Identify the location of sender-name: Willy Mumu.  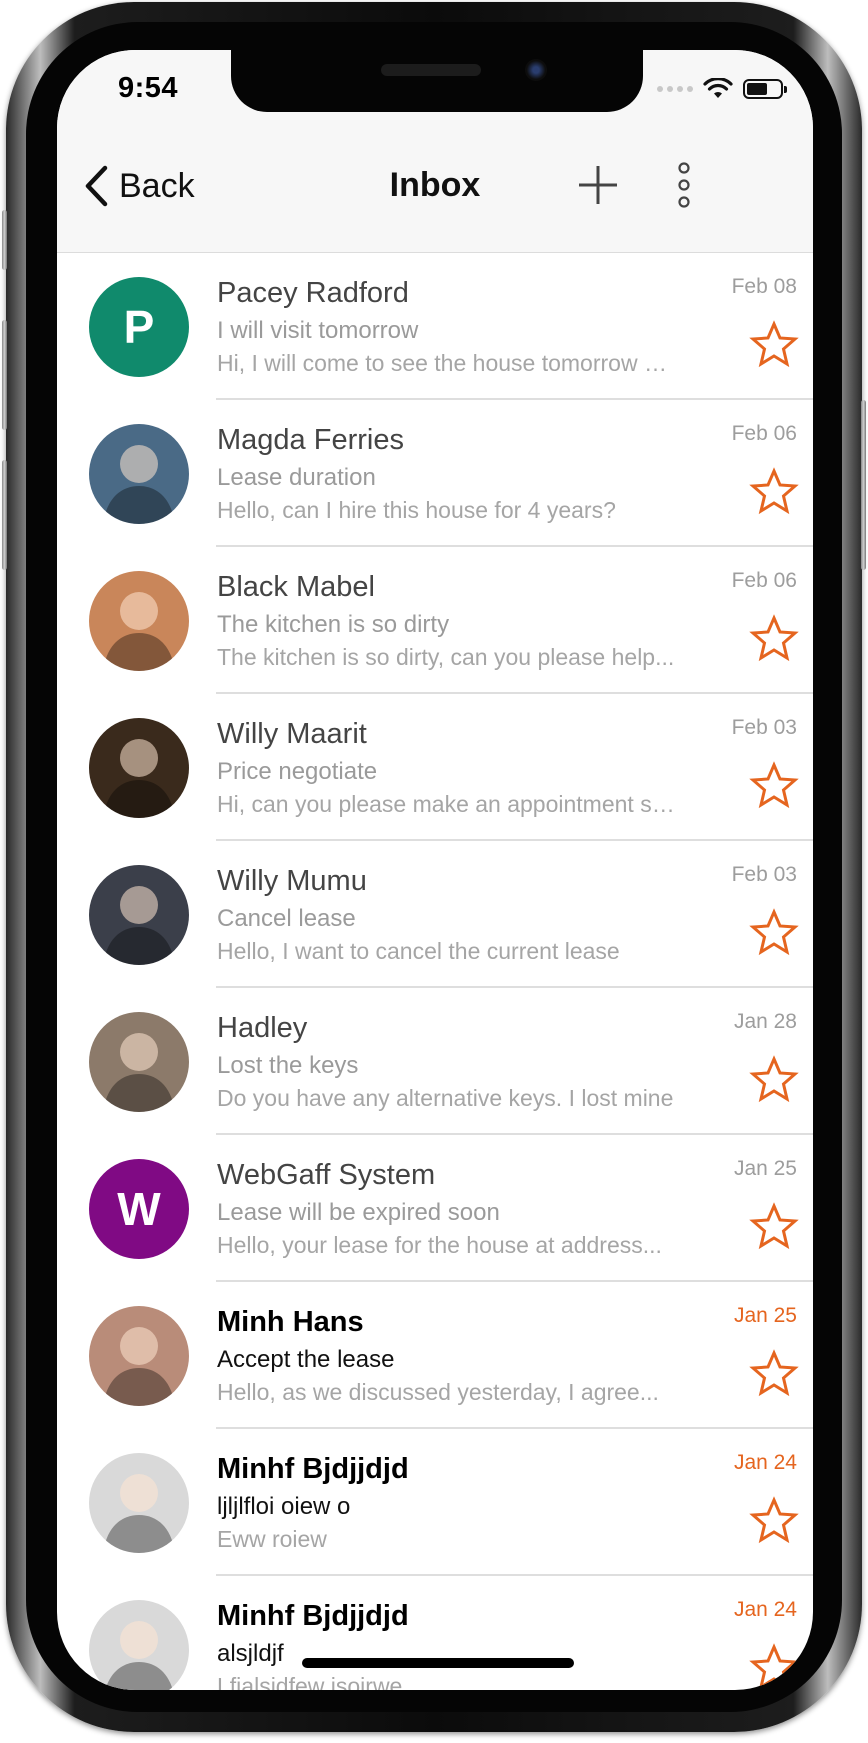
(292, 881).